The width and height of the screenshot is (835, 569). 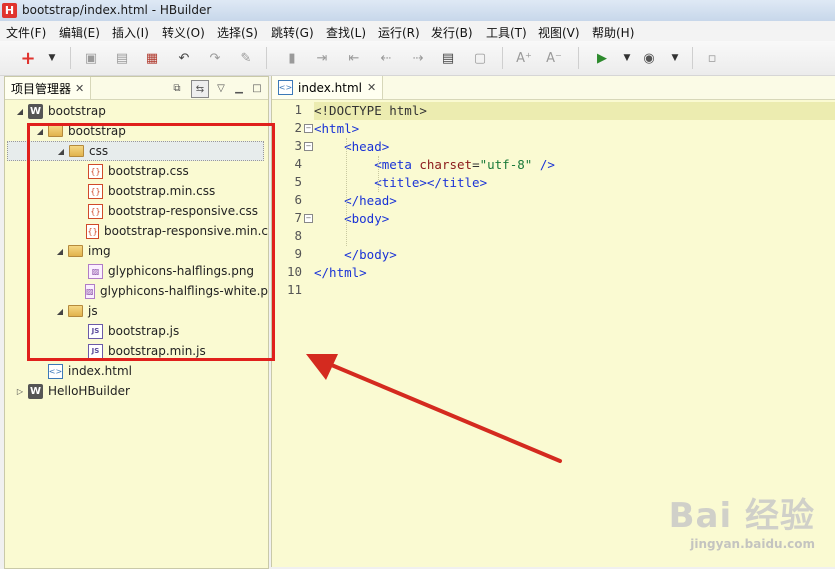 I want to click on watermark-url: jingyan.baidu.com, so click(x=752, y=544).